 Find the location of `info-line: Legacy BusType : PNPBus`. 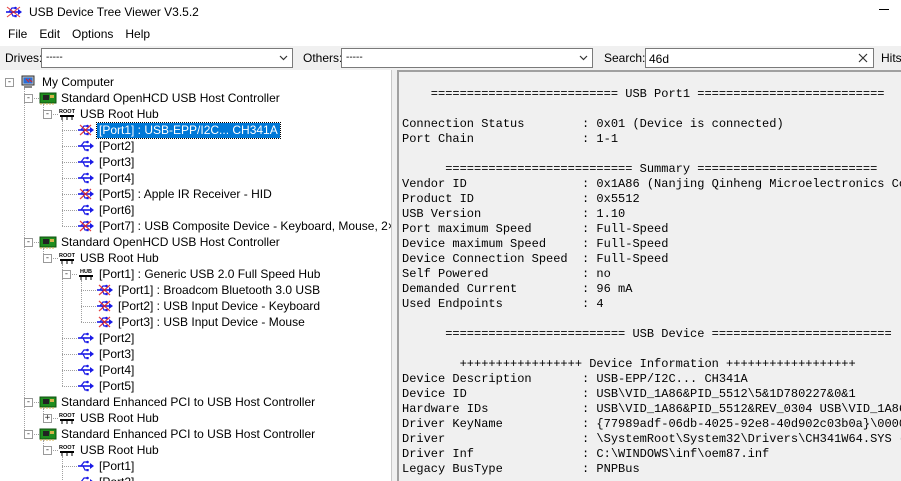

info-line: Legacy BusType : PNPBus is located at coordinates (521, 469).